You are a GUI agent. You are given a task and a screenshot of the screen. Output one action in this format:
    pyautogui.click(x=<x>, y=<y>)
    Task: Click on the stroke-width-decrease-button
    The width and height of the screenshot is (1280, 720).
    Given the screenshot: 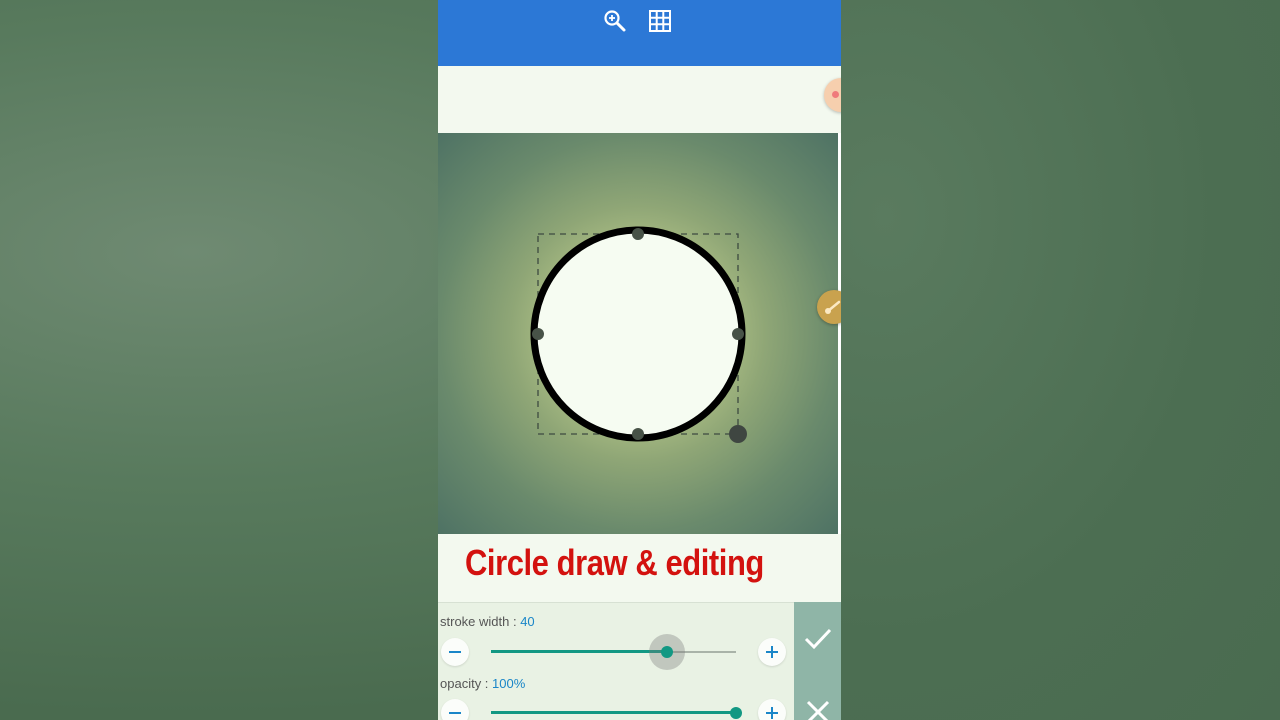 What is the action you would take?
    pyautogui.click(x=455, y=652)
    